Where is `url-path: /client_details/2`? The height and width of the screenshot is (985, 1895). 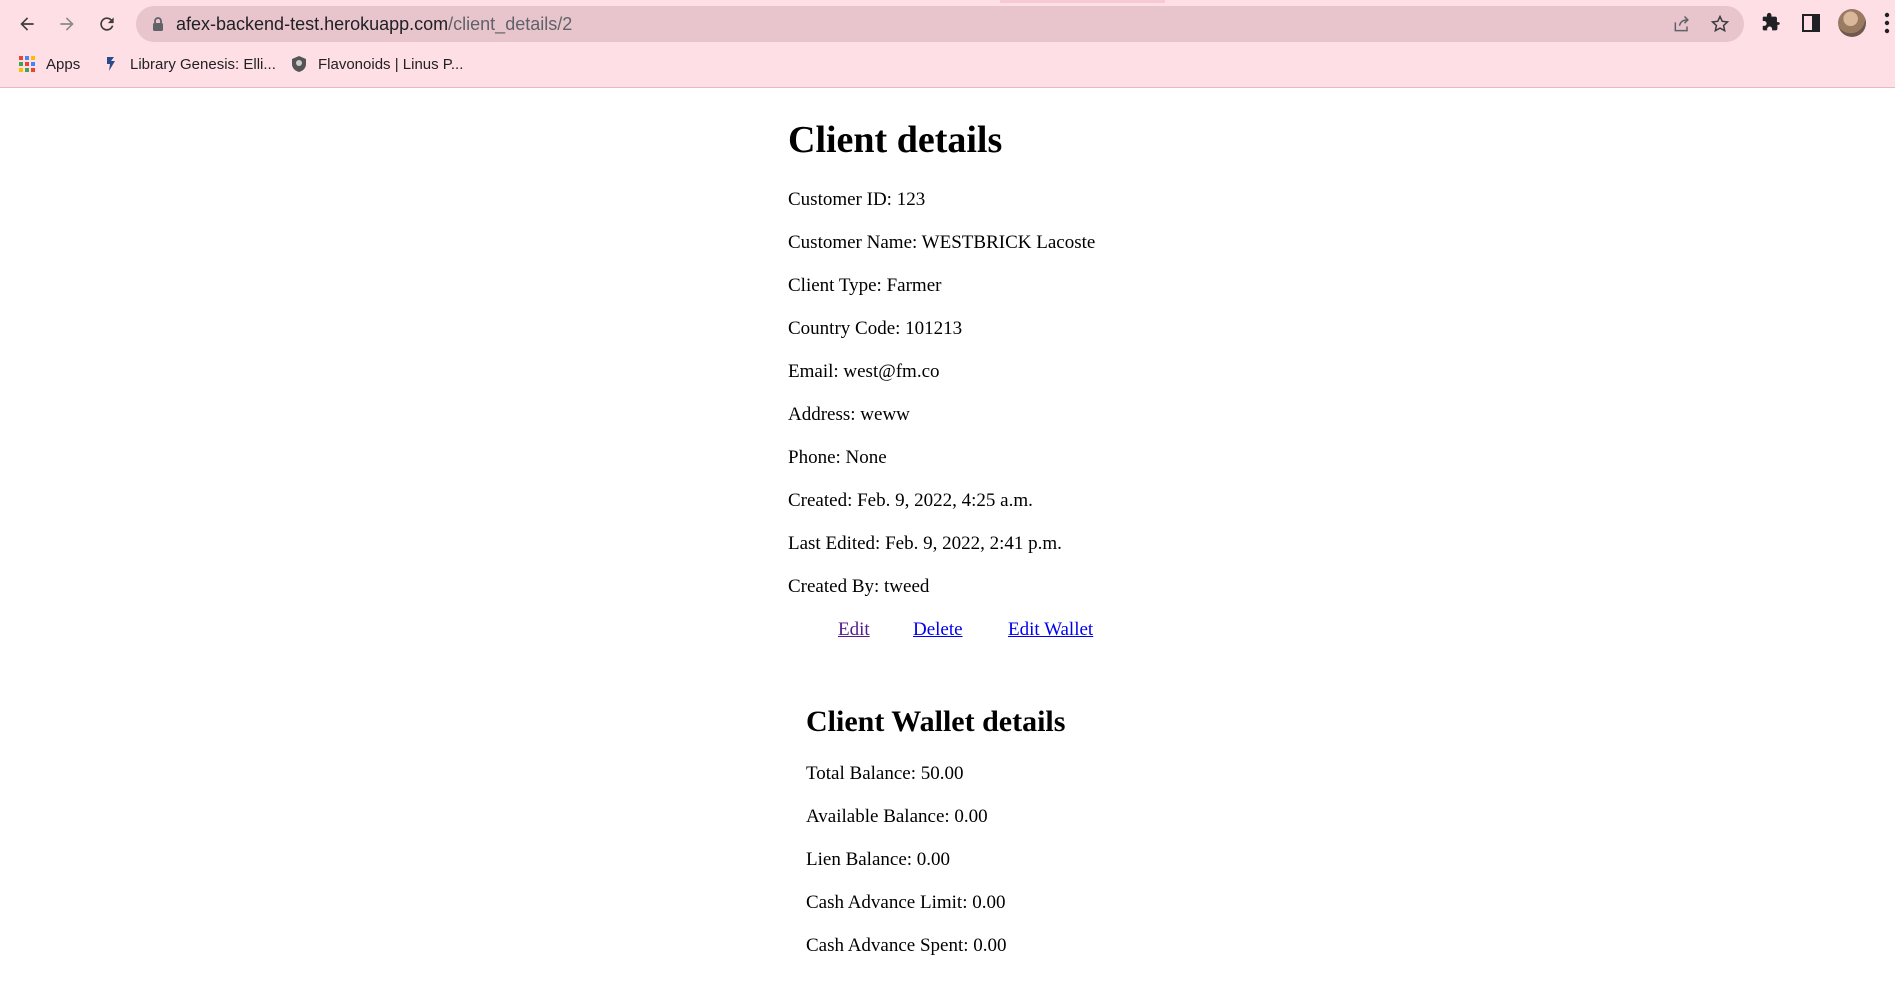 url-path: /client_details/2 is located at coordinates (510, 24).